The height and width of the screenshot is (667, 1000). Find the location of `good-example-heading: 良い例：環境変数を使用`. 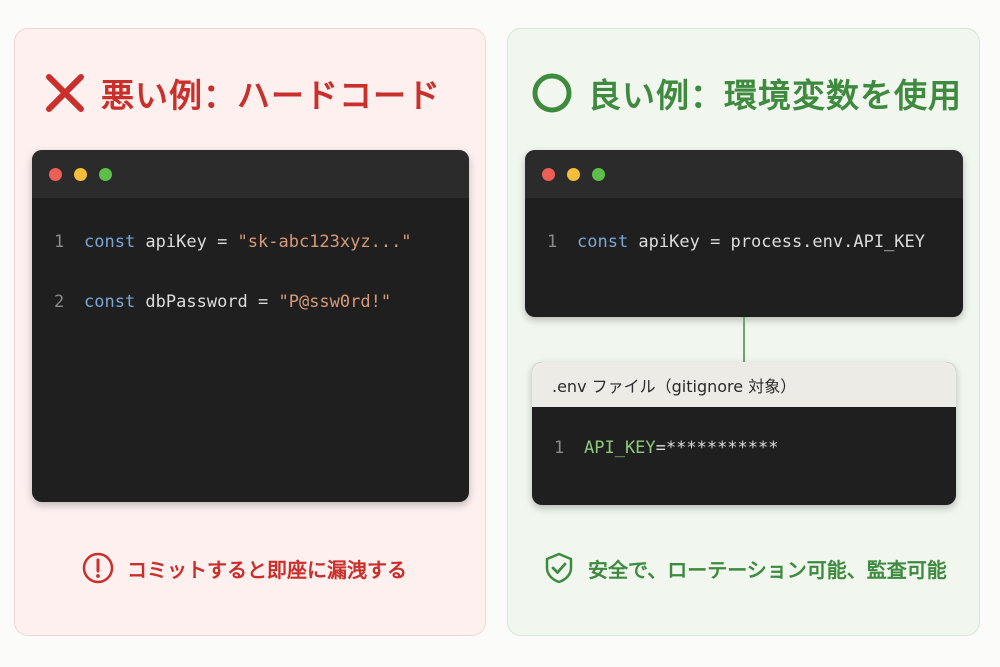

good-example-heading: 良い例：環境変数を使用 is located at coordinates (746, 93).